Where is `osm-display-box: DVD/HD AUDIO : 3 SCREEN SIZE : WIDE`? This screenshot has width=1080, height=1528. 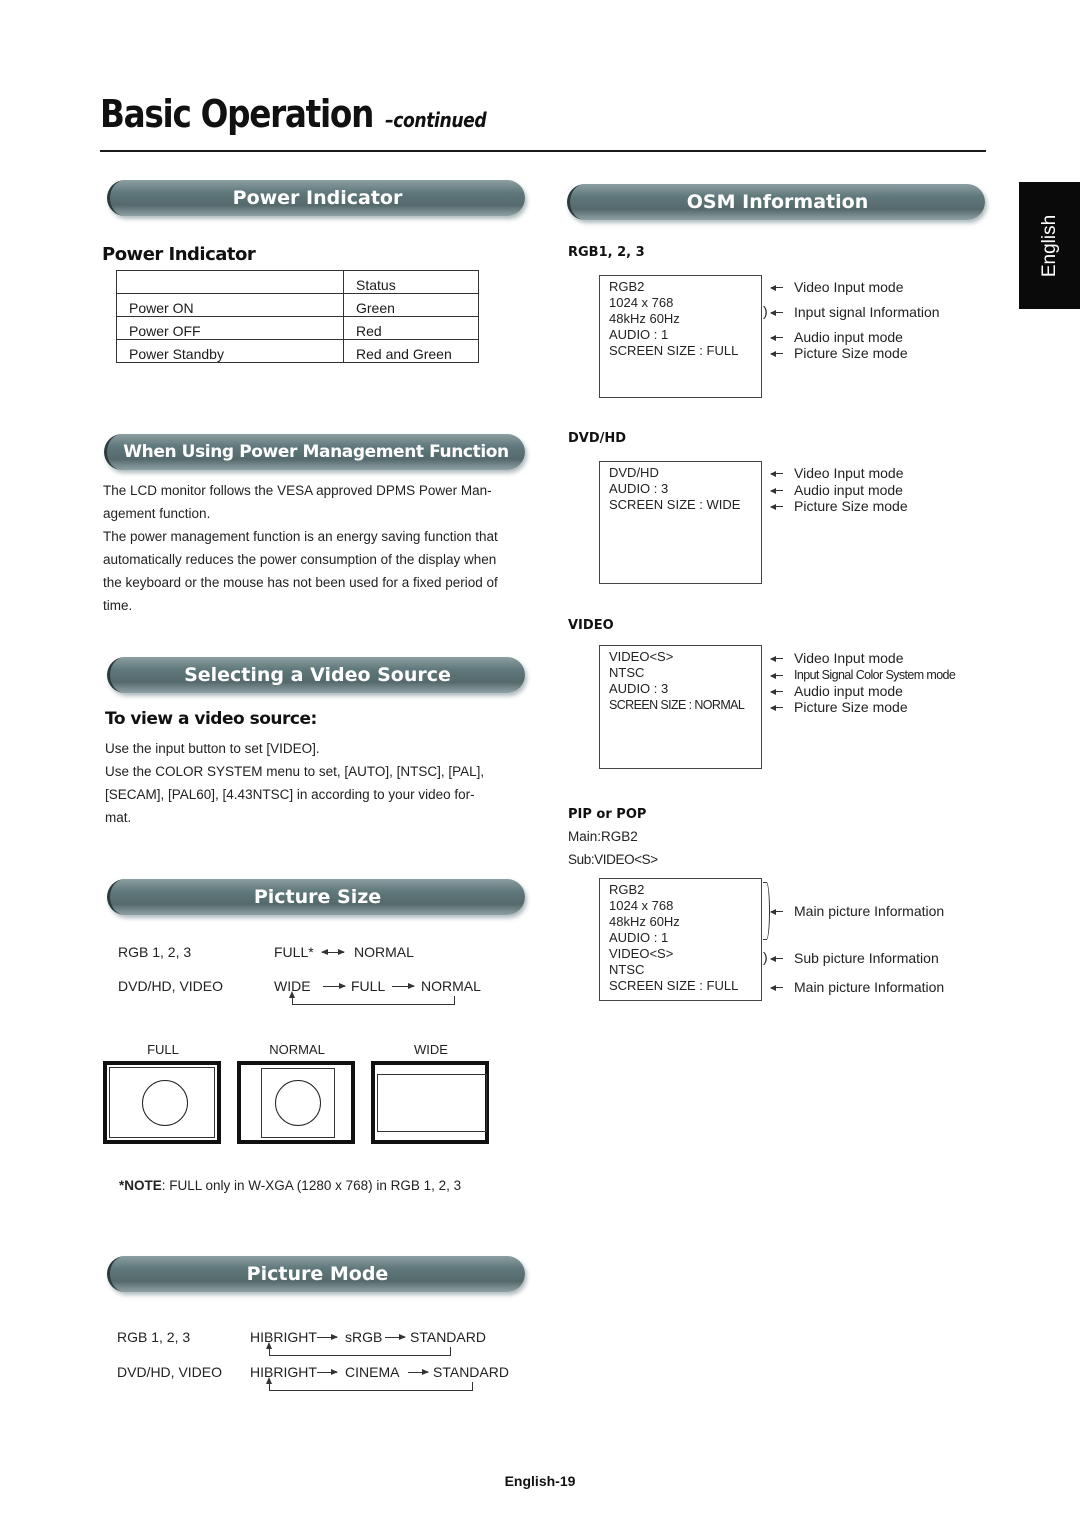
osm-display-box: DVD/HD AUDIO : 3 SCREEN SIZE : WIDE is located at coordinates (680, 522).